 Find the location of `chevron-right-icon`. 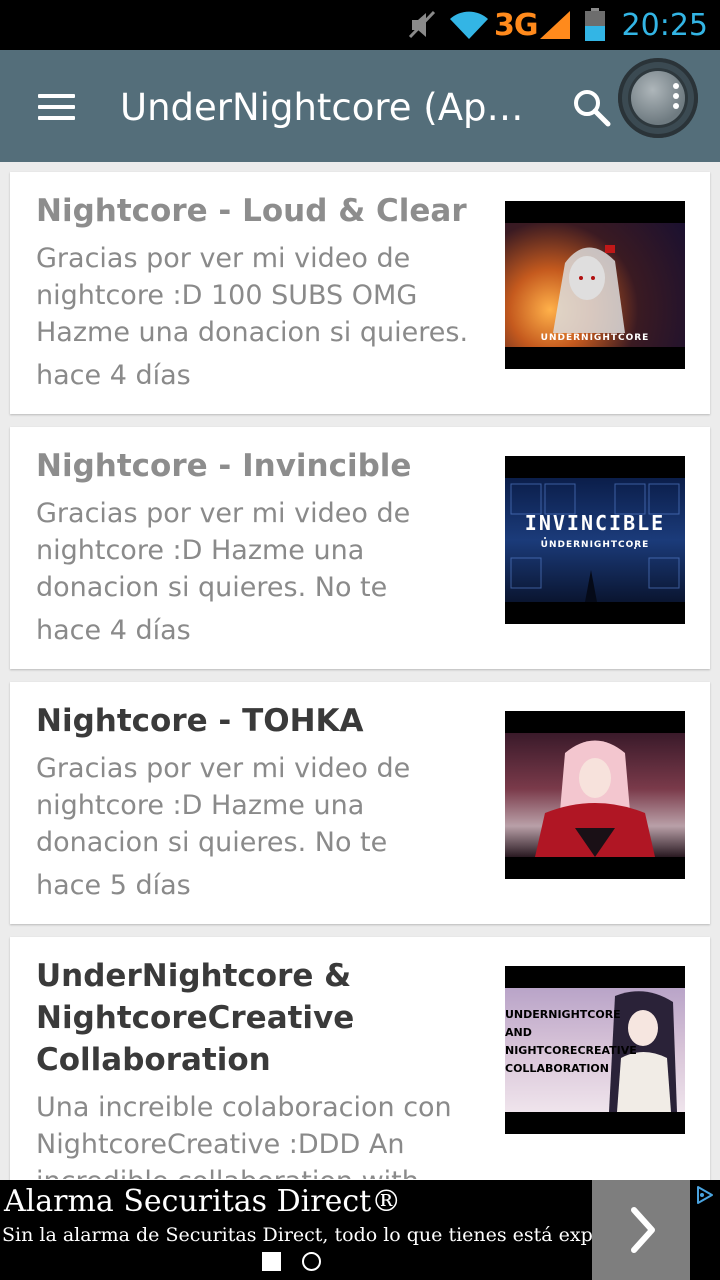

chevron-right-icon is located at coordinates (643, 1230).